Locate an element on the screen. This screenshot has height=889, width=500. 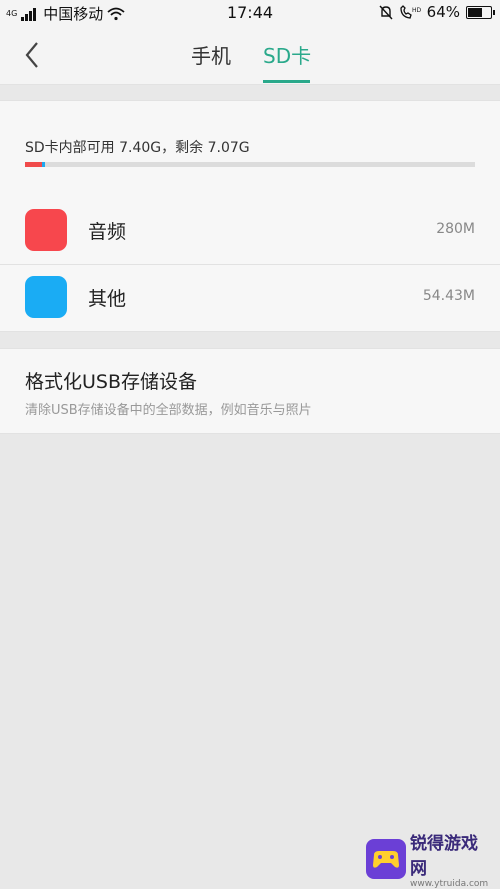
tab-sd-card: SD卡 is located at coordinates (287, 54).